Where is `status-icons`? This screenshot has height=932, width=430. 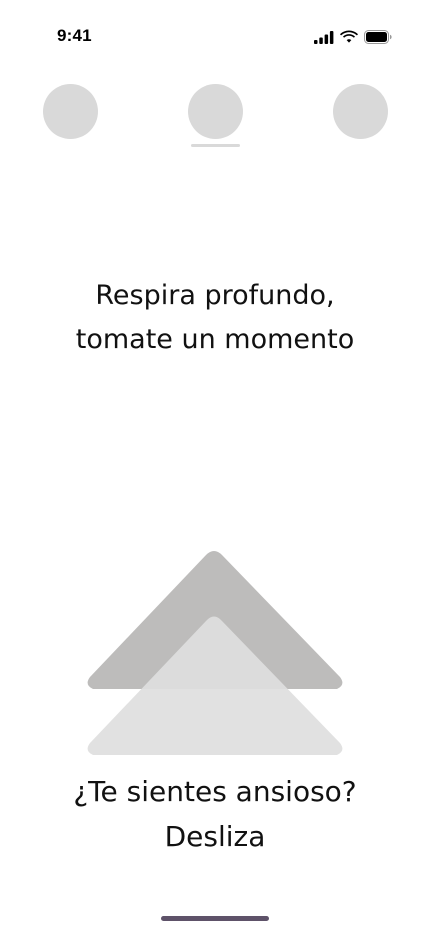
status-icons is located at coordinates (353, 37).